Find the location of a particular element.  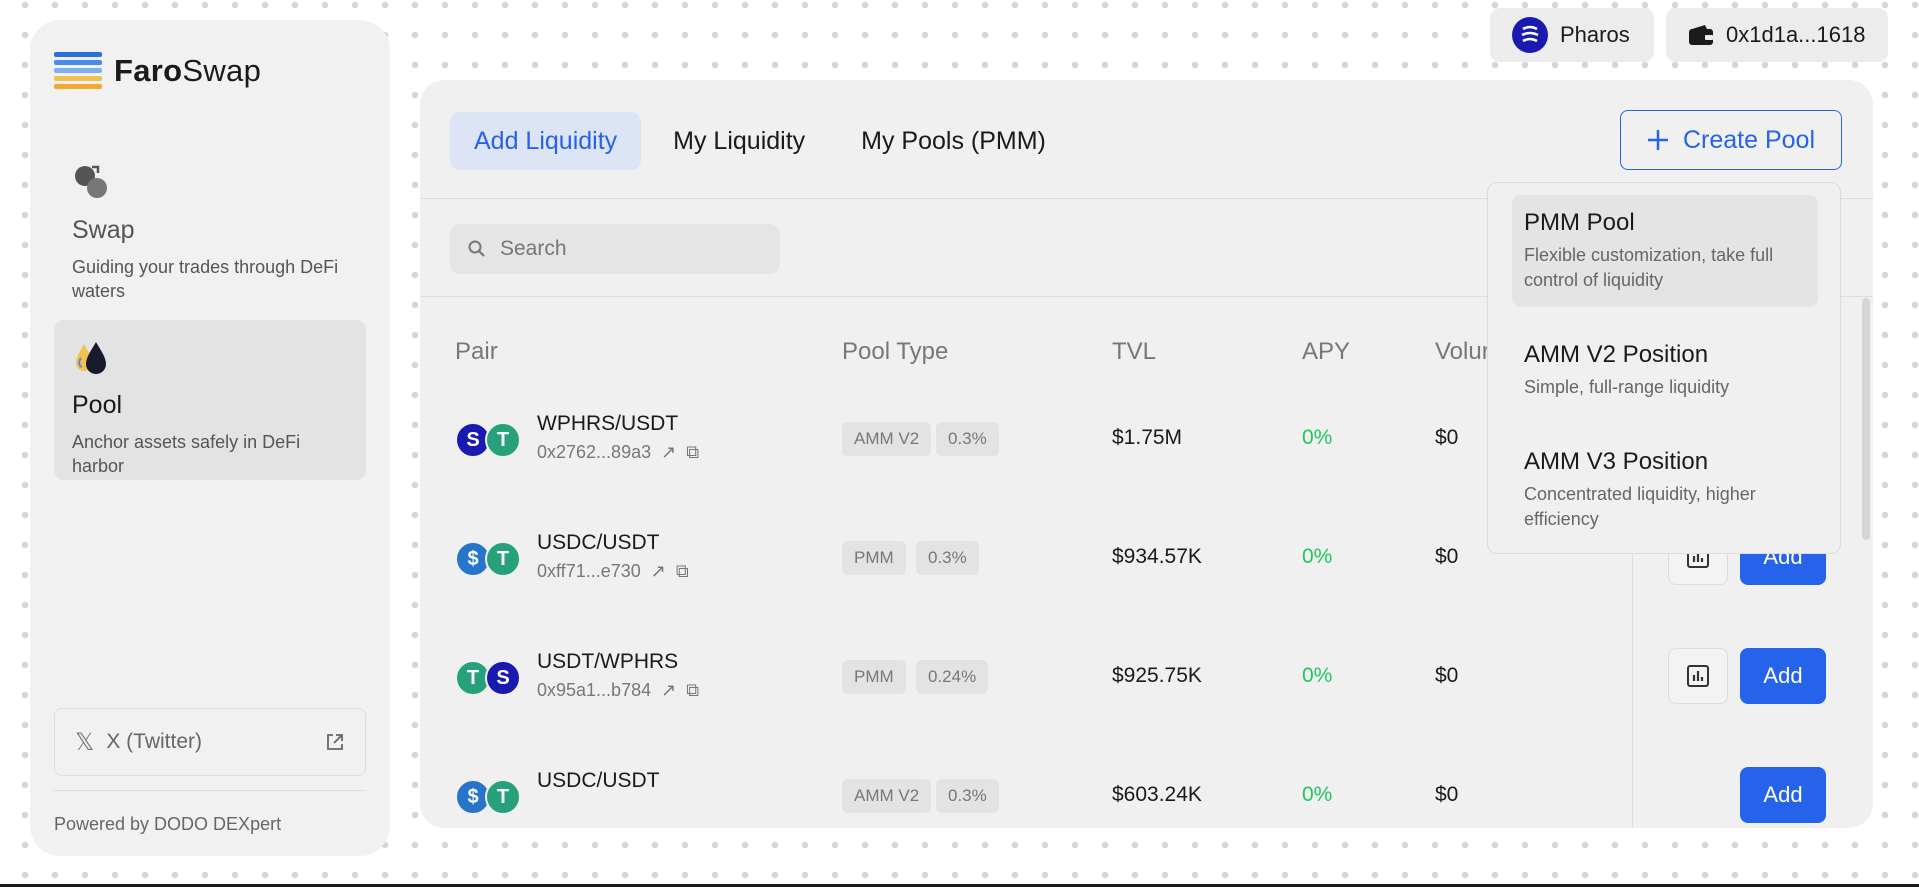

create-pool-label: Create Pool is located at coordinates (1749, 139).